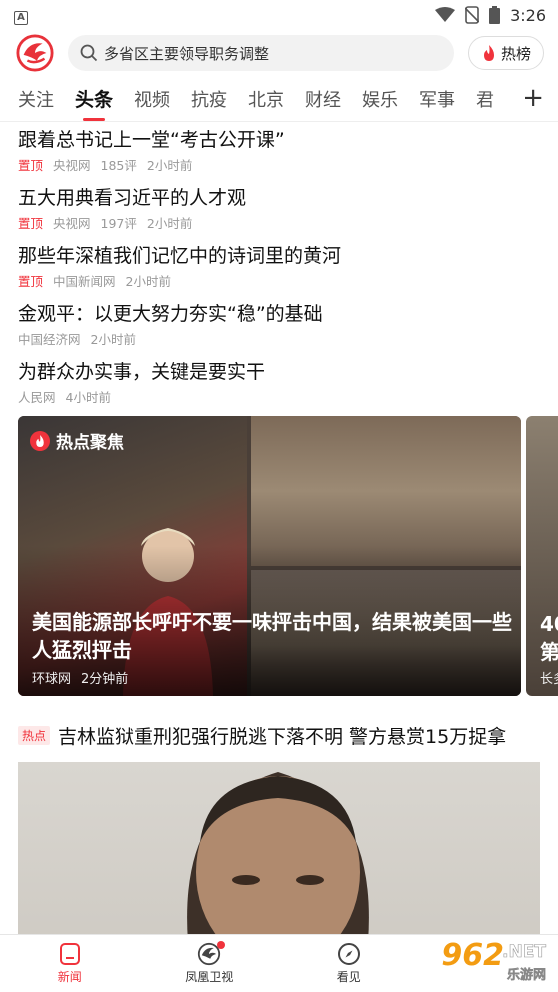 This screenshot has width=558, height=992. Describe the element at coordinates (323, 99) in the screenshot. I see `tab-finance: 财经` at that location.